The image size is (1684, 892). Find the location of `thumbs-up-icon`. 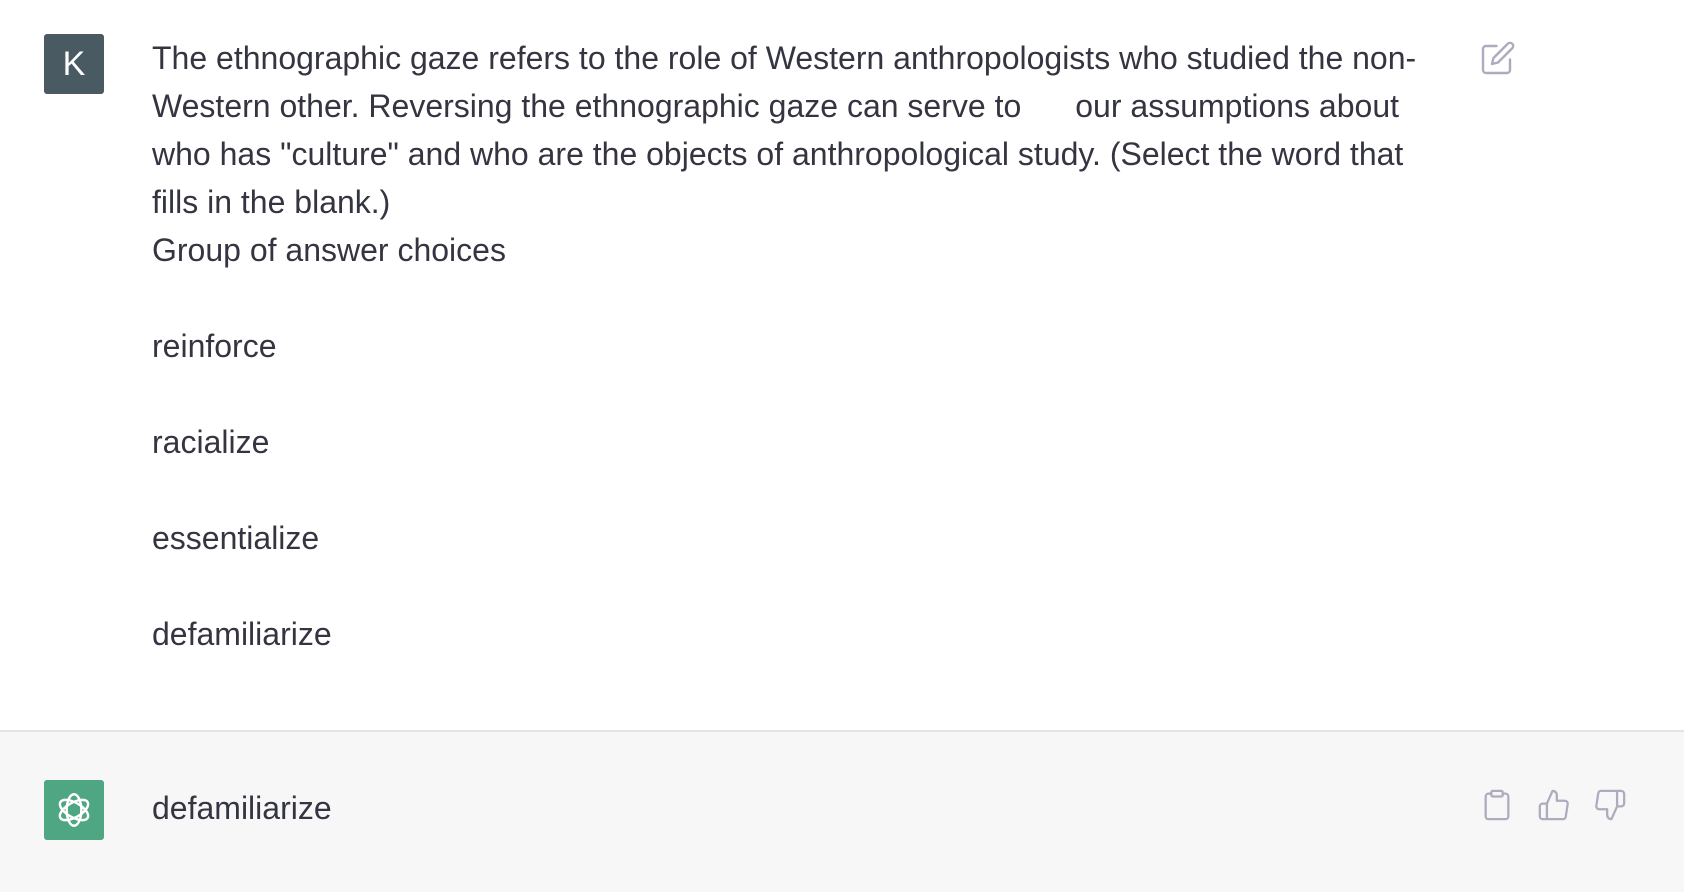

thumbs-up-icon is located at coordinates (1553, 805).